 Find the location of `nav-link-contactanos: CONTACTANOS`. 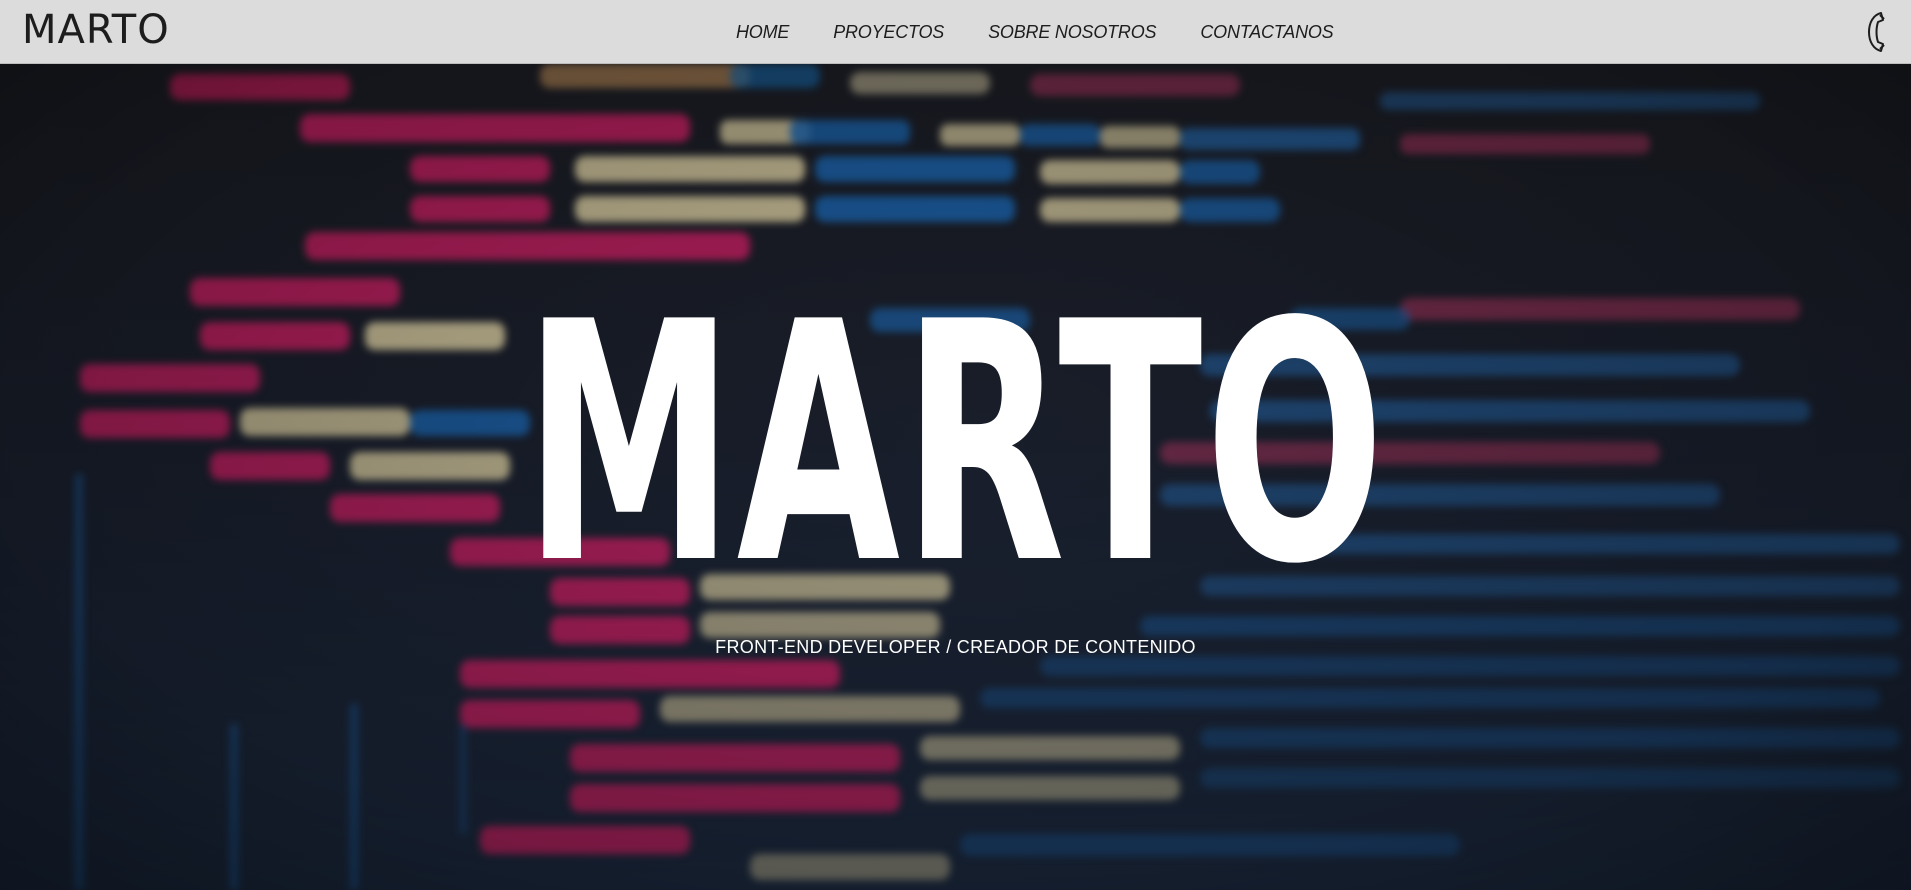

nav-link-contactanos: CONTACTANOS is located at coordinates (1266, 32).